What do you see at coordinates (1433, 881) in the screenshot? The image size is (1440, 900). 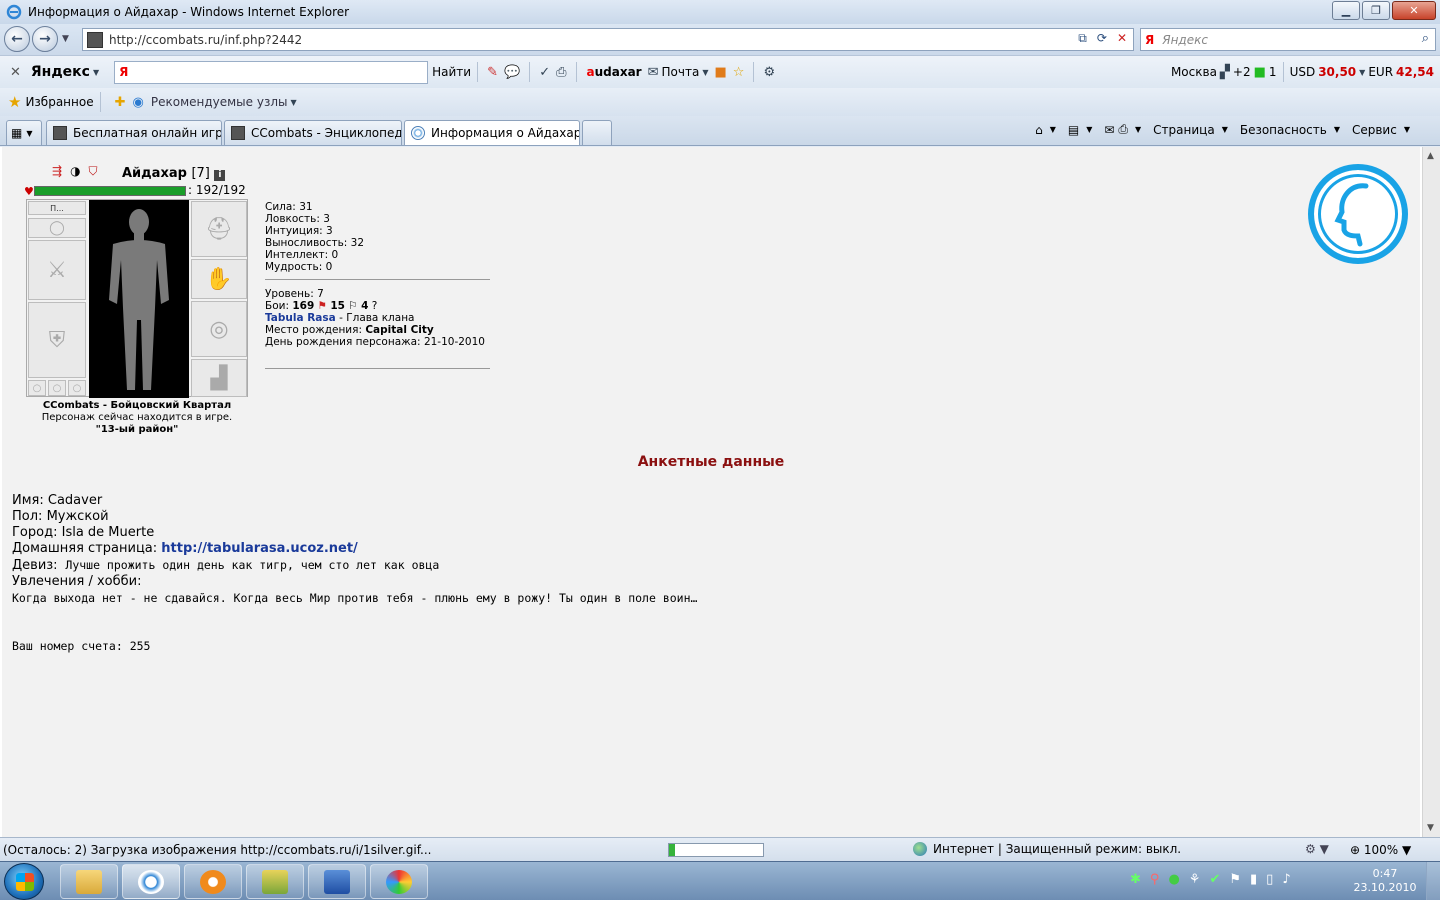 I see `show-desktop-button` at bounding box center [1433, 881].